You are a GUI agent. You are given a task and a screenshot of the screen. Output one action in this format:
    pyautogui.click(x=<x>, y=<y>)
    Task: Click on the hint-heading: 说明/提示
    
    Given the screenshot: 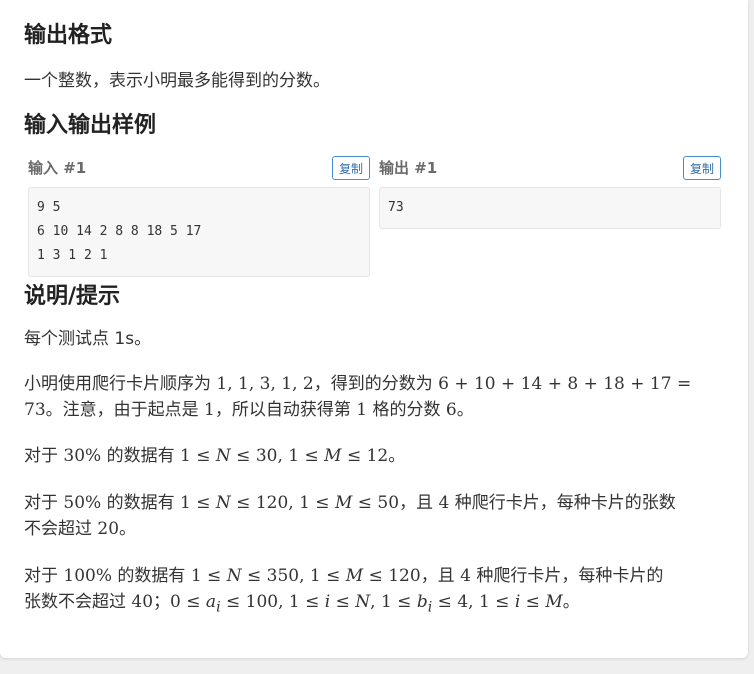 What is the action you would take?
    pyautogui.click(x=72, y=296)
    